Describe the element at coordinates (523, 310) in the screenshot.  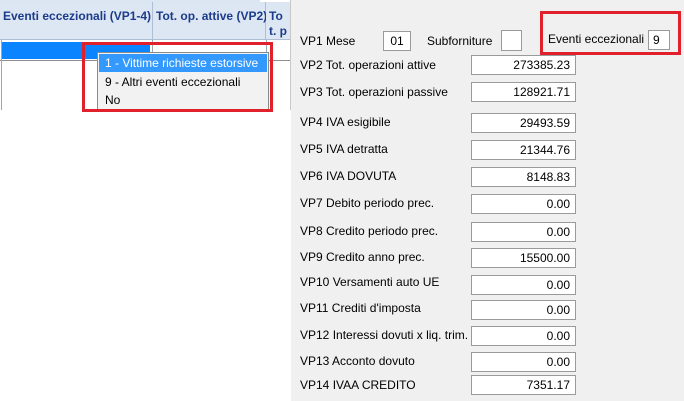
I see `vp11-field: 0.00` at that location.